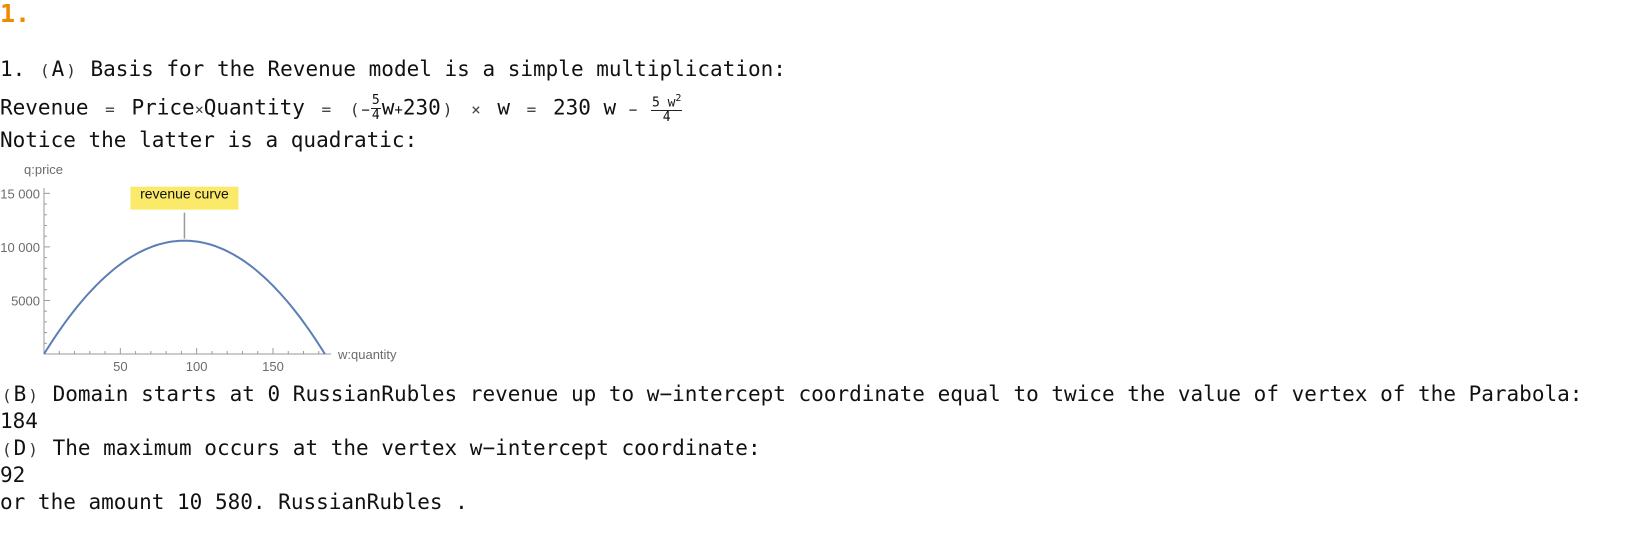  I want to click on formula-lhs: Revenue, so click(44, 107).